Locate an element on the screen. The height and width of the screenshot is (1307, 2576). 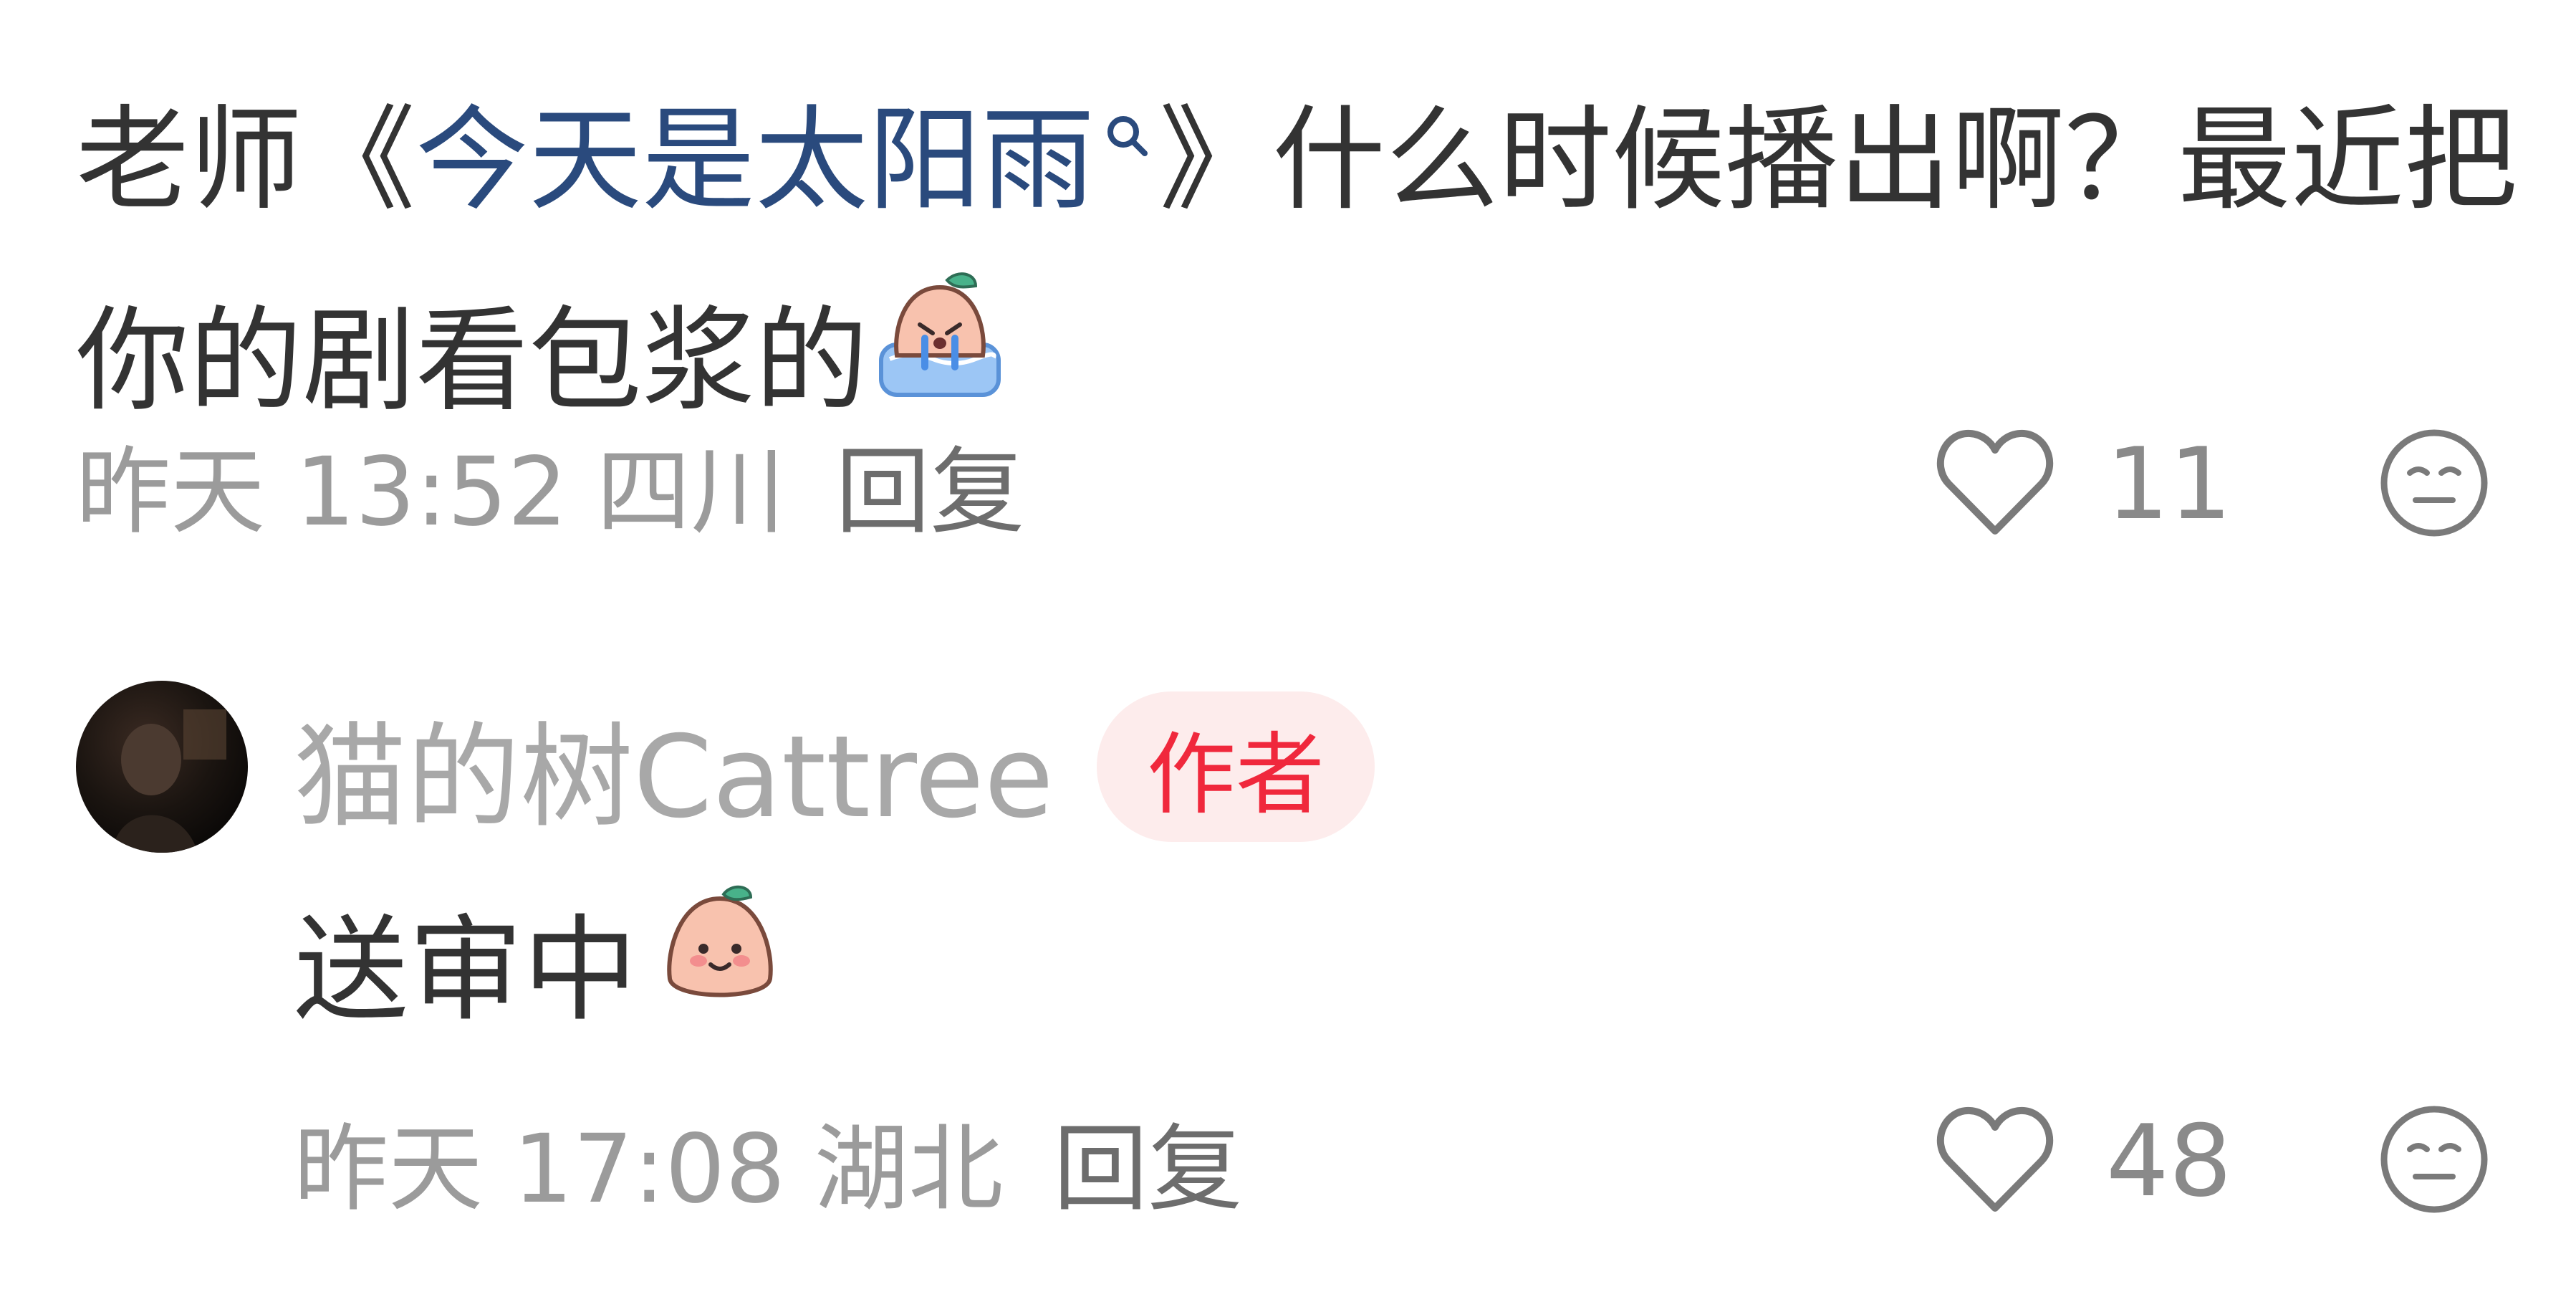
reply-text-content: 送审中 is located at coordinates (466, 970).